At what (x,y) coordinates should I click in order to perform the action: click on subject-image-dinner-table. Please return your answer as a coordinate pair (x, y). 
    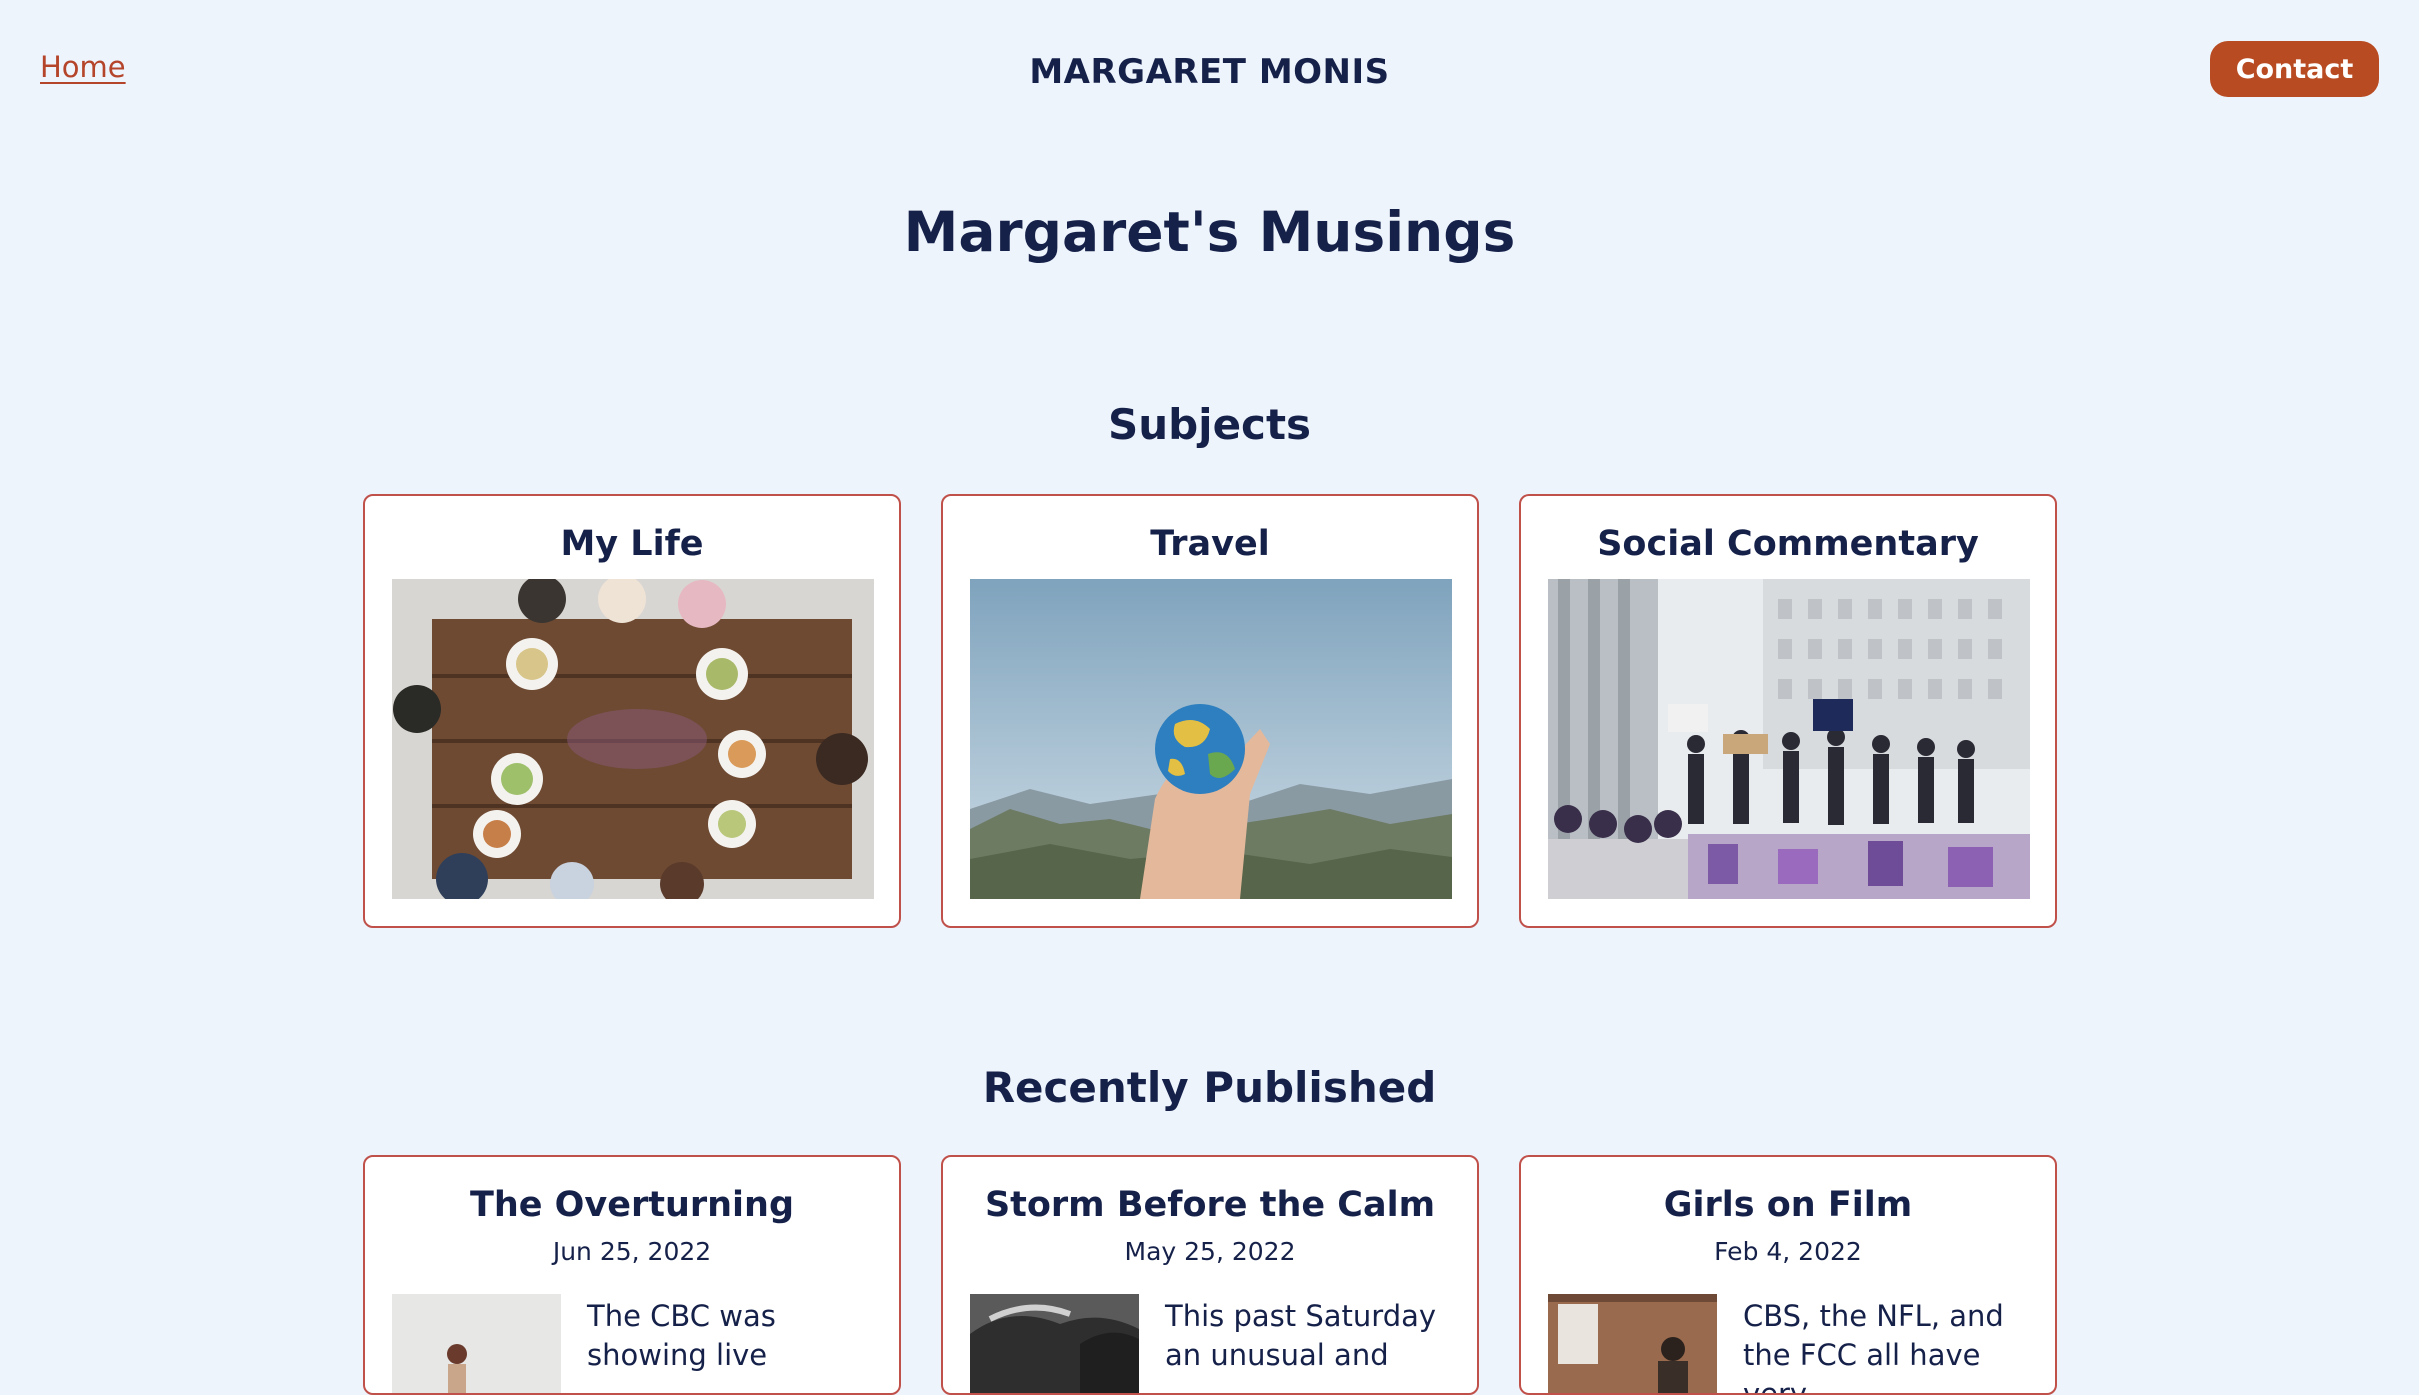
    Looking at the image, I should click on (633, 739).